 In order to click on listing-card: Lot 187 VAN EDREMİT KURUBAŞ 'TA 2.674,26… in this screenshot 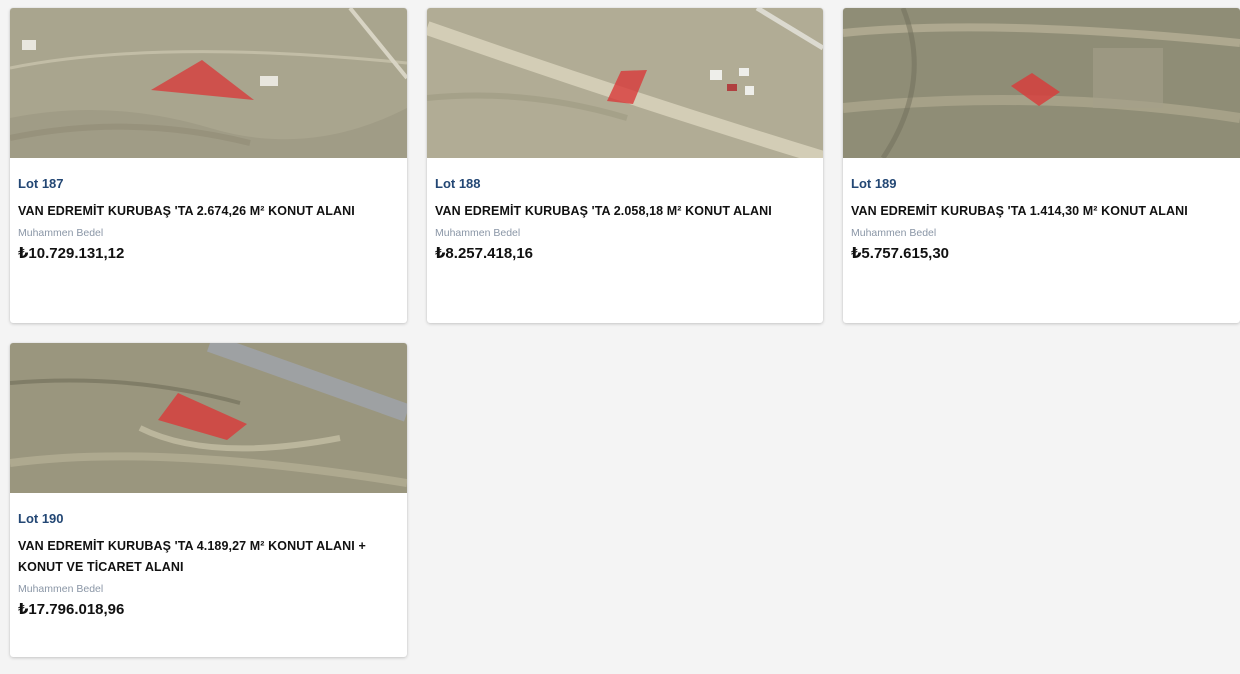, I will do `click(208, 165)`.